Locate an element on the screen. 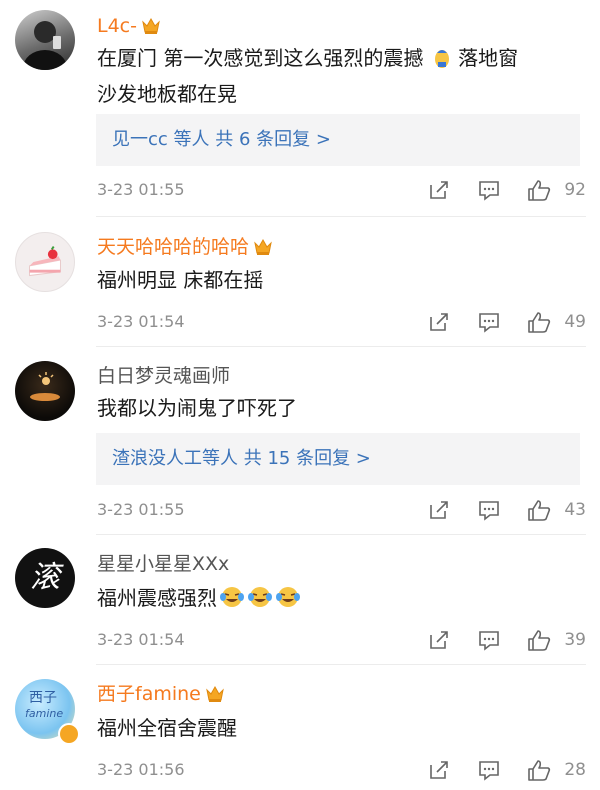 This screenshot has width=600, height=790. like-count: 28 is located at coordinates (575, 770).